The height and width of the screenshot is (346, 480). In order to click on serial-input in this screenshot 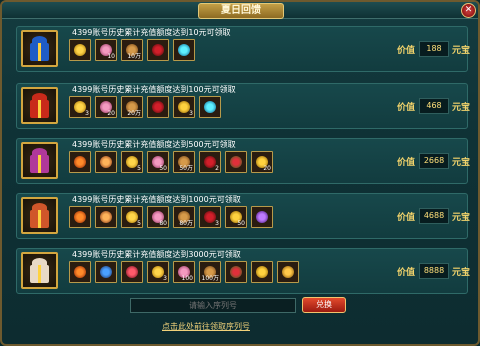, I will do `click(213, 305)`.